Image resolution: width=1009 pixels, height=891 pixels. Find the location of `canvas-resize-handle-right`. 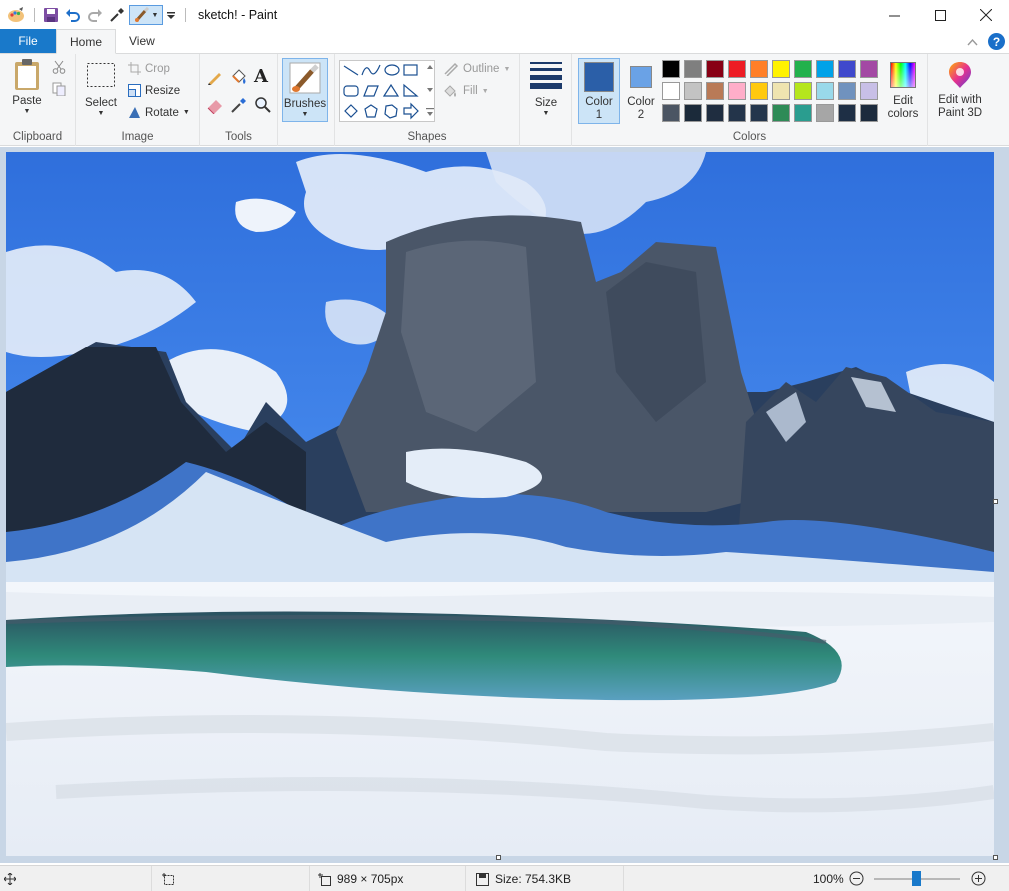

canvas-resize-handle-right is located at coordinates (995, 501).